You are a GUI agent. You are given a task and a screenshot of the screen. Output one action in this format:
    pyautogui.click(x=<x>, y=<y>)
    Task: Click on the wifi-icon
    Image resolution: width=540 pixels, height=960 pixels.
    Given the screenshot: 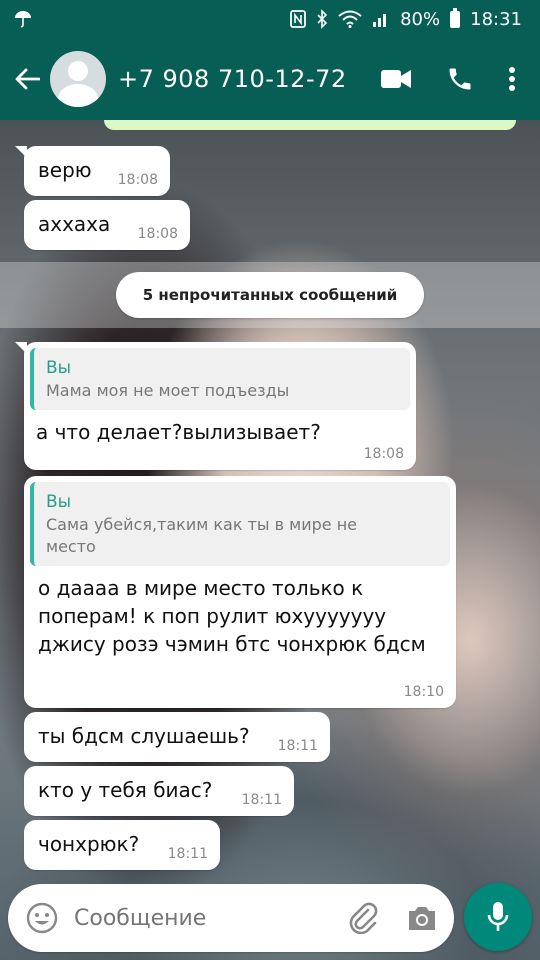 What is the action you would take?
    pyautogui.click(x=350, y=19)
    